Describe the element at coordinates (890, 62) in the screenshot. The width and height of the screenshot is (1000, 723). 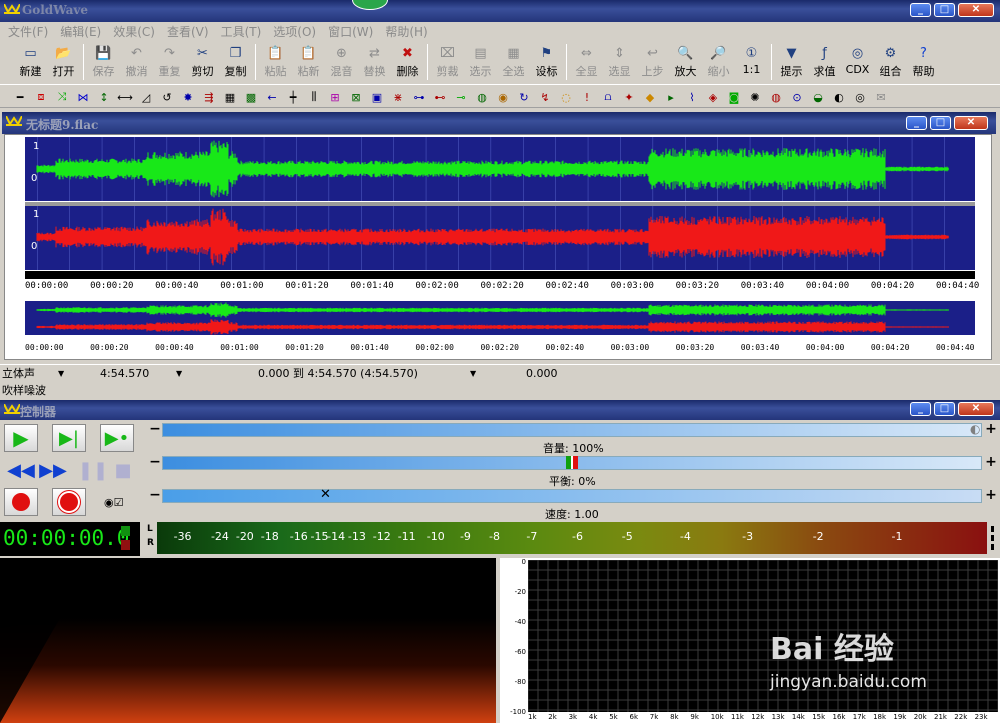
I see `toolbar-button-25: ⚙ 组合` at that location.